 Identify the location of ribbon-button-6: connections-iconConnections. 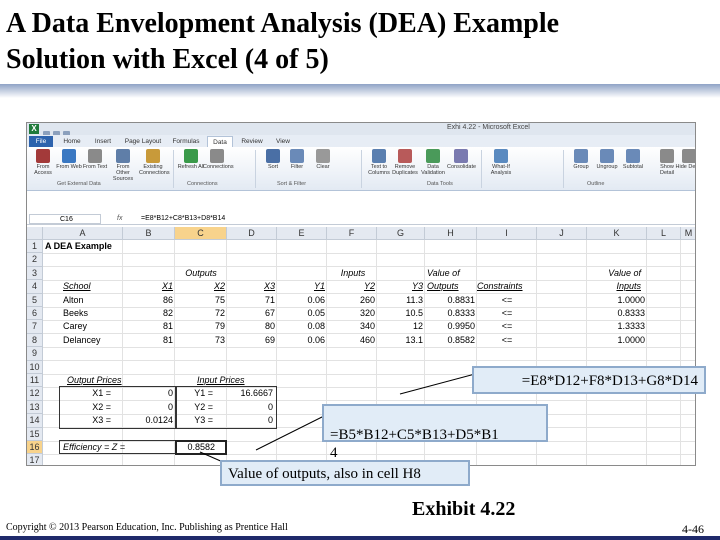
(218, 164).